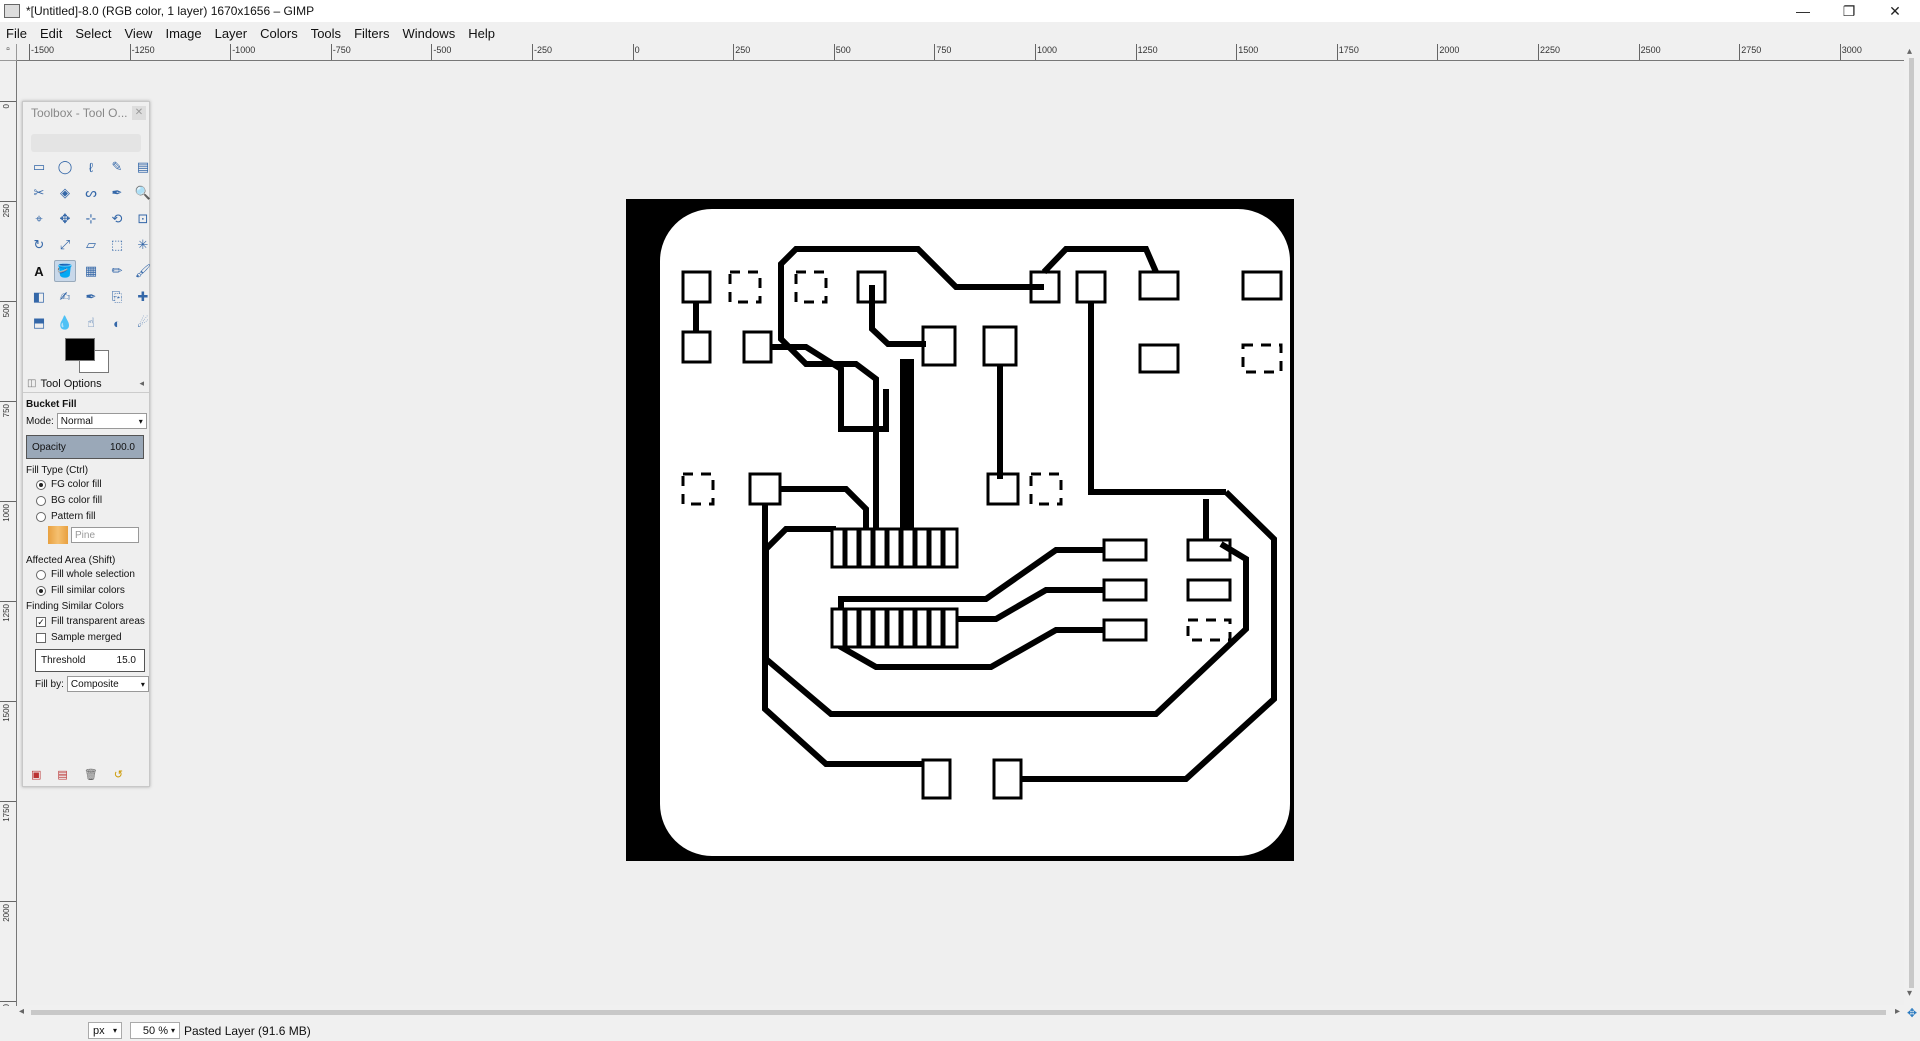  Describe the element at coordinates (86, 384) in the screenshot. I see `tool-options-tab: ◫ Tool Options ◂` at that location.